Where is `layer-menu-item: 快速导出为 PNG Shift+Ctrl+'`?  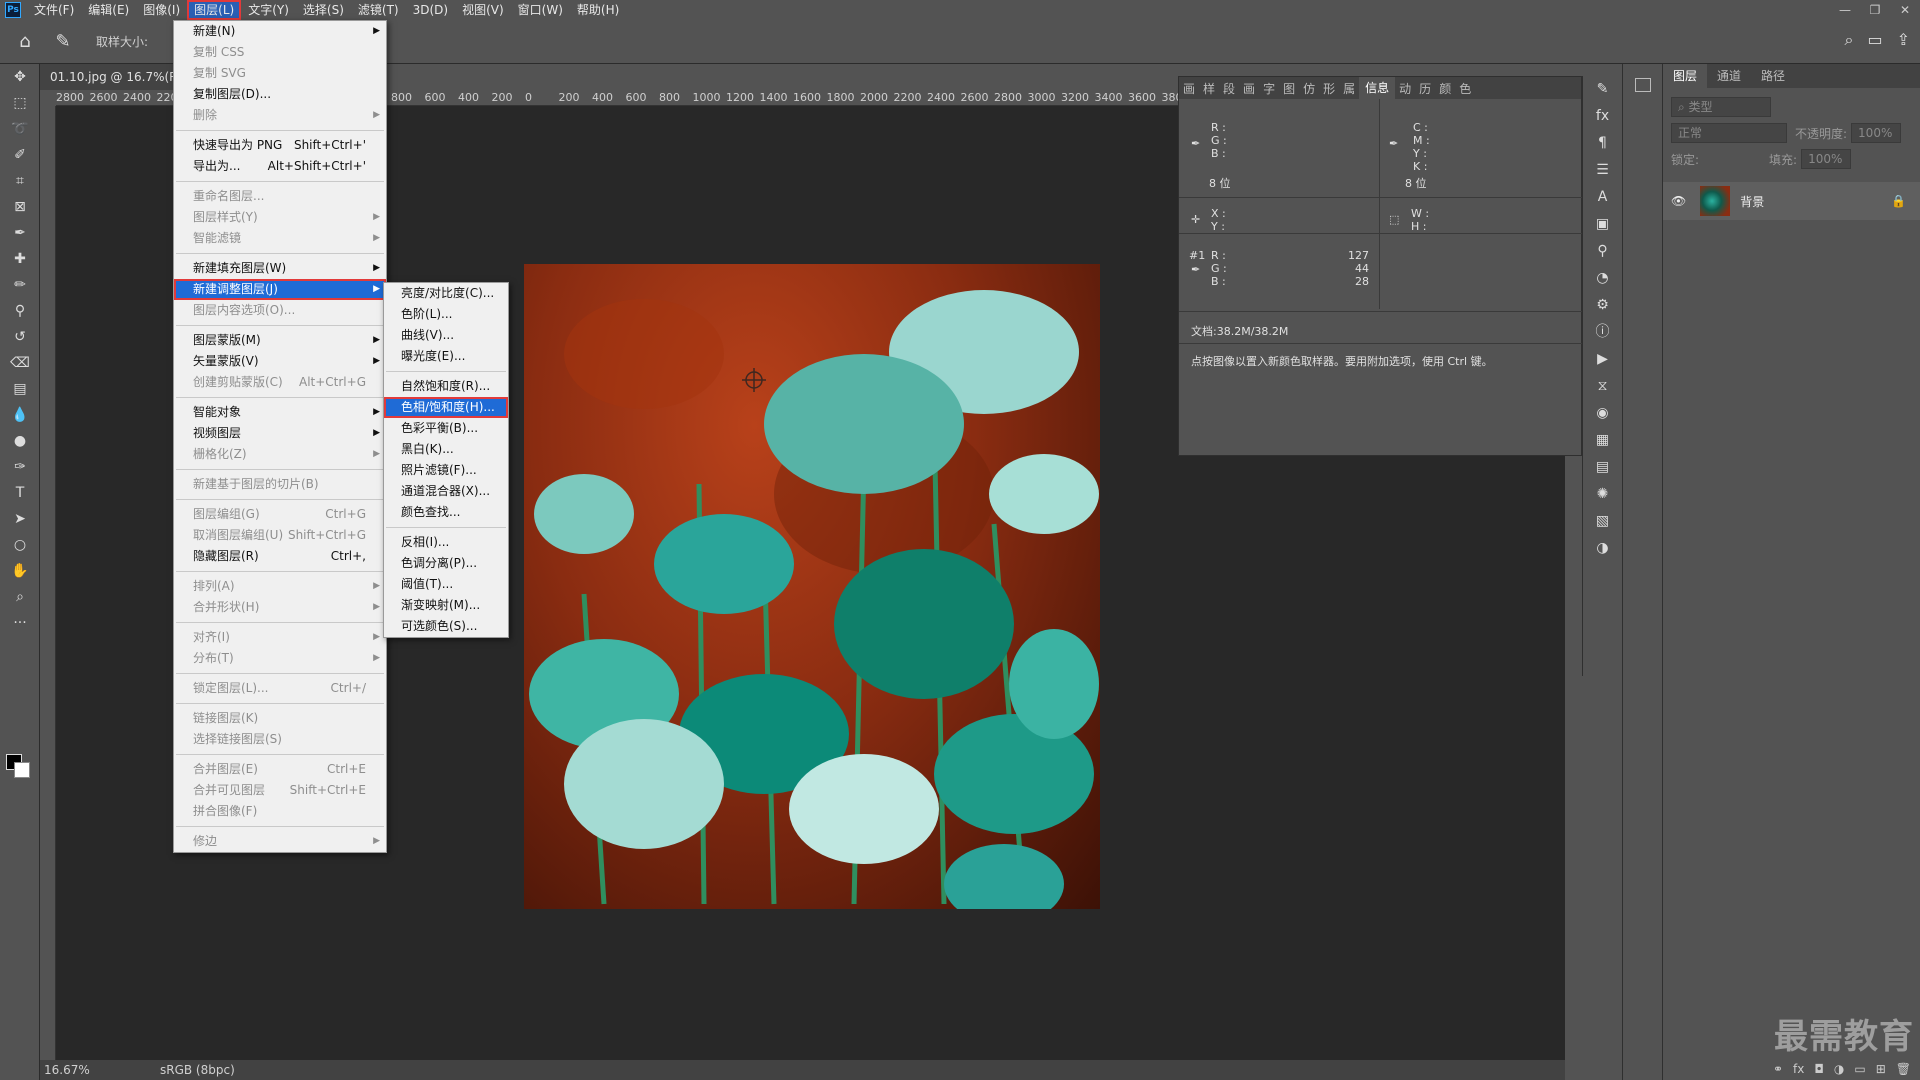 layer-menu-item: 快速导出为 PNG Shift+Ctrl+' is located at coordinates (280, 145).